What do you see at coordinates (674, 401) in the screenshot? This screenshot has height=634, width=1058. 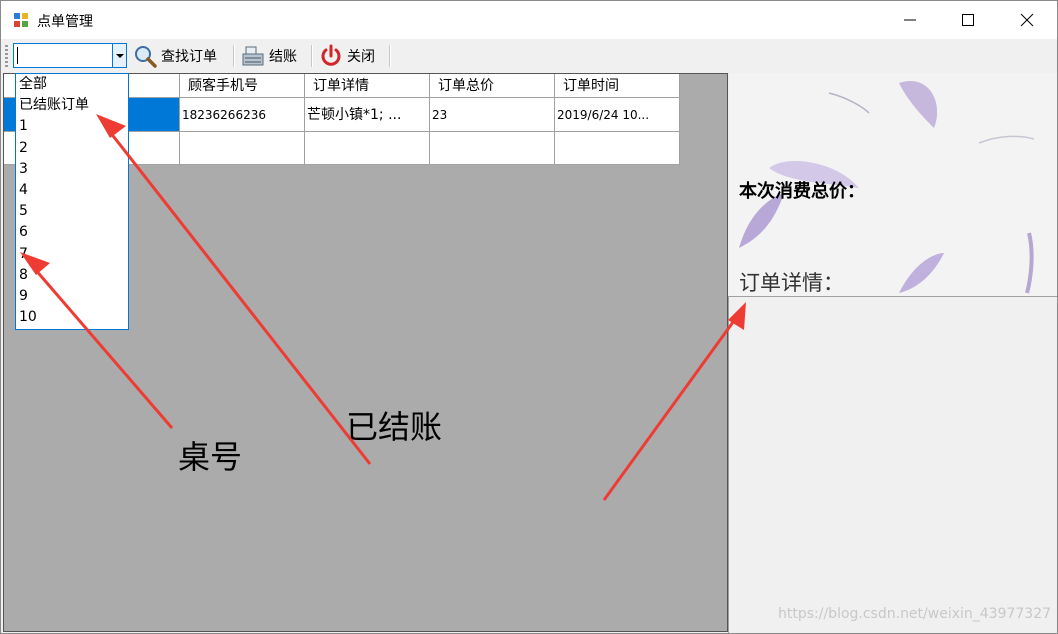 I see `arrow-to-details-box` at bounding box center [674, 401].